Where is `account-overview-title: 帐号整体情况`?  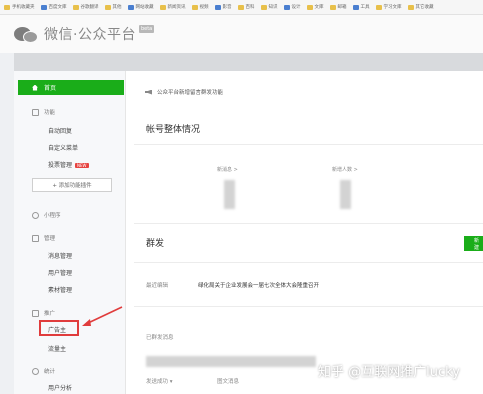
account-overview-title: 帐号整体情况 is located at coordinates (173, 130).